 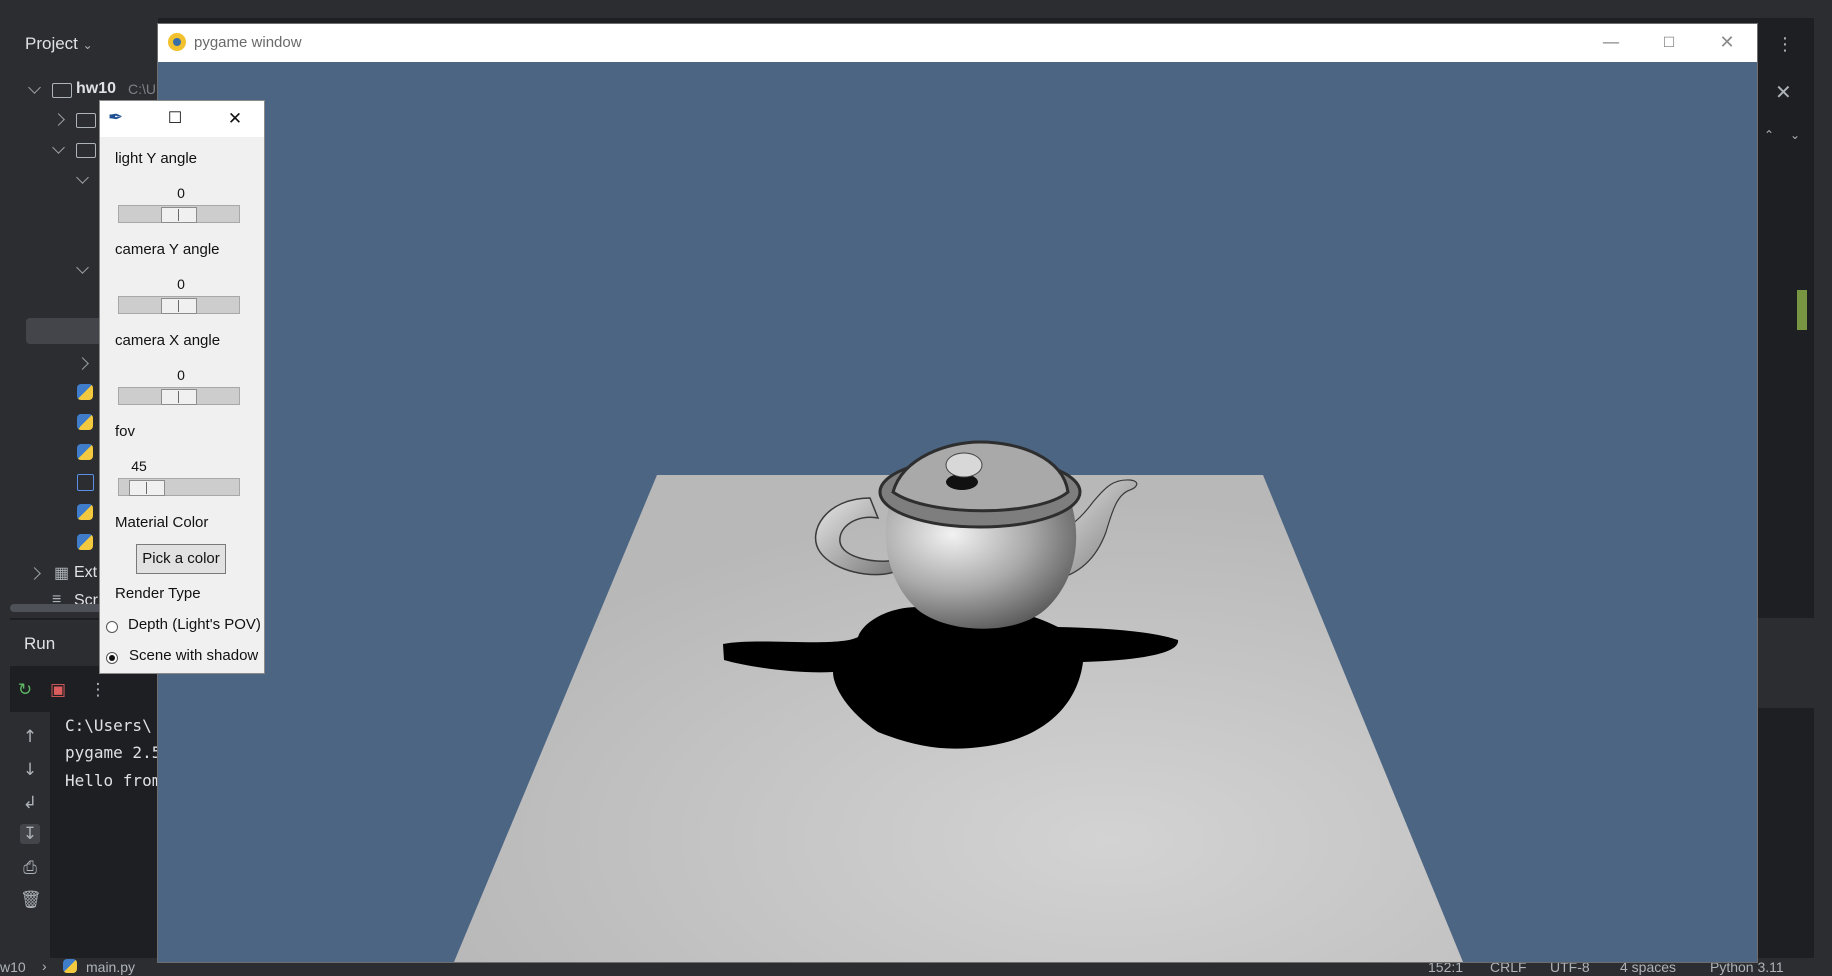 I want to click on chevron-up-icon: ⌃, so click(x=1769, y=135).